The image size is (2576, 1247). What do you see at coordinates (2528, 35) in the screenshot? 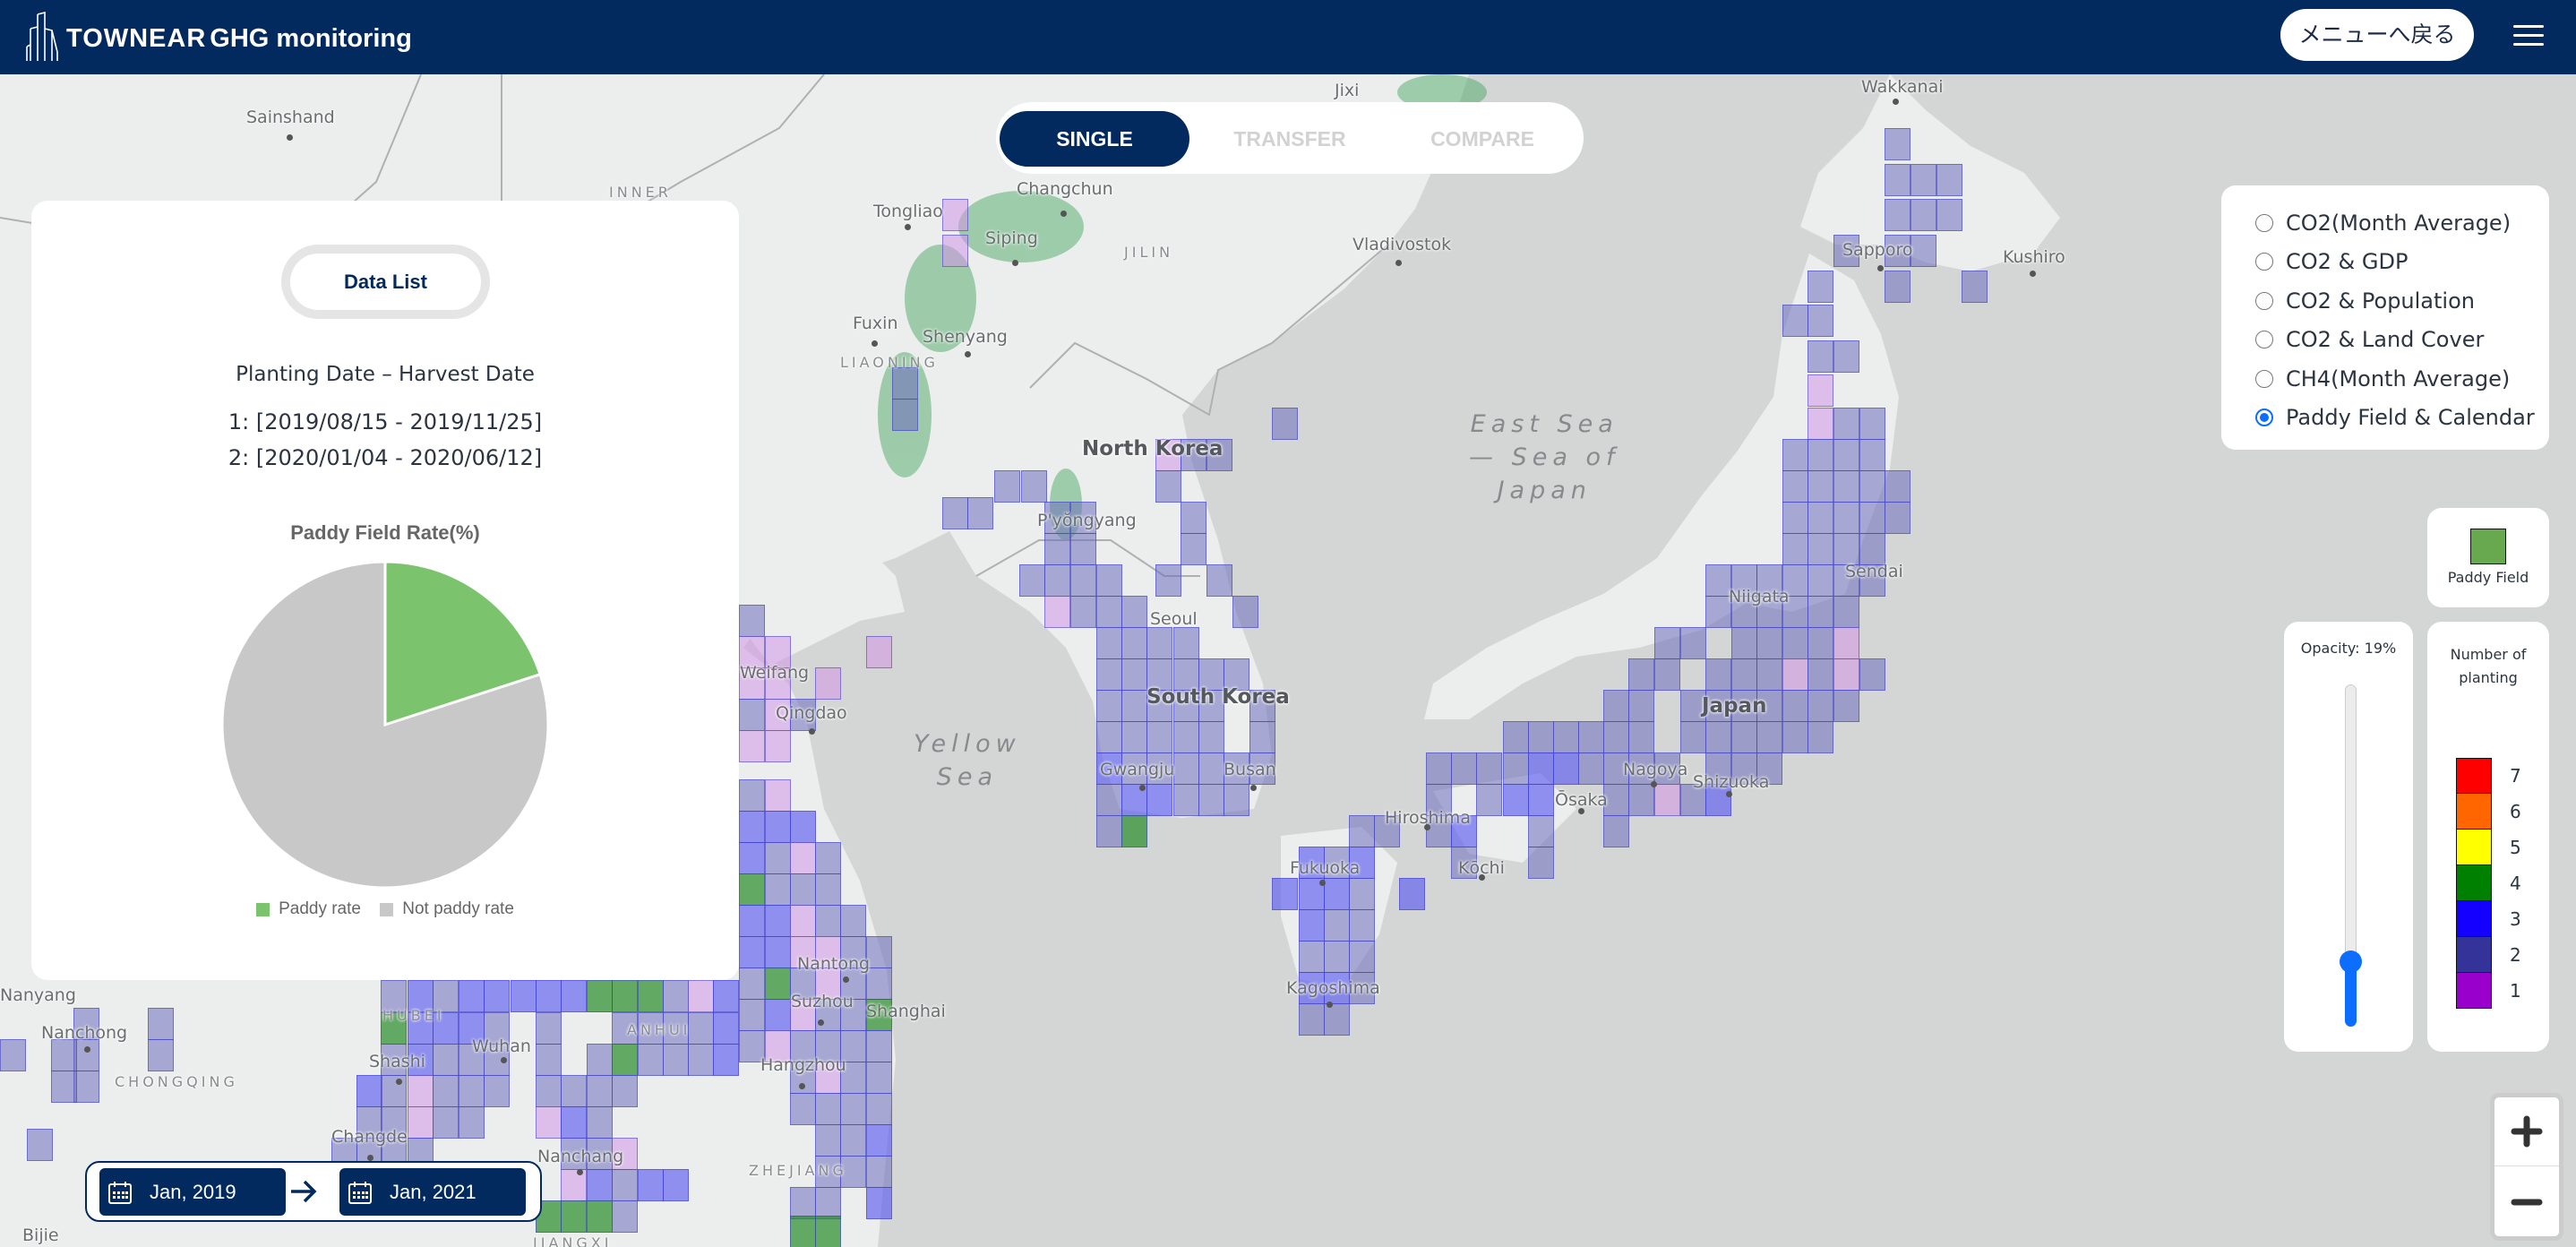
I see `hamburger-icon` at bounding box center [2528, 35].